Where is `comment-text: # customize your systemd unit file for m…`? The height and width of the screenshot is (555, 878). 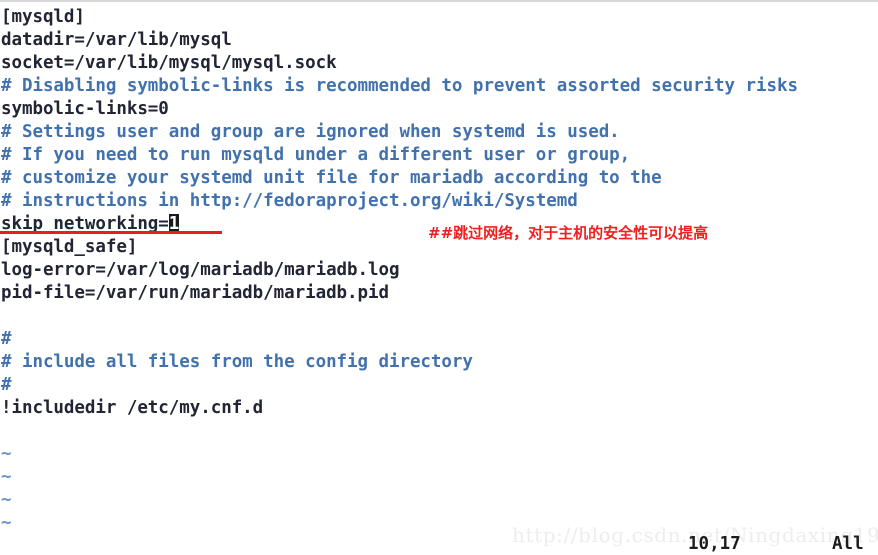
comment-text: # customize your systemd unit file for m… is located at coordinates (331, 178).